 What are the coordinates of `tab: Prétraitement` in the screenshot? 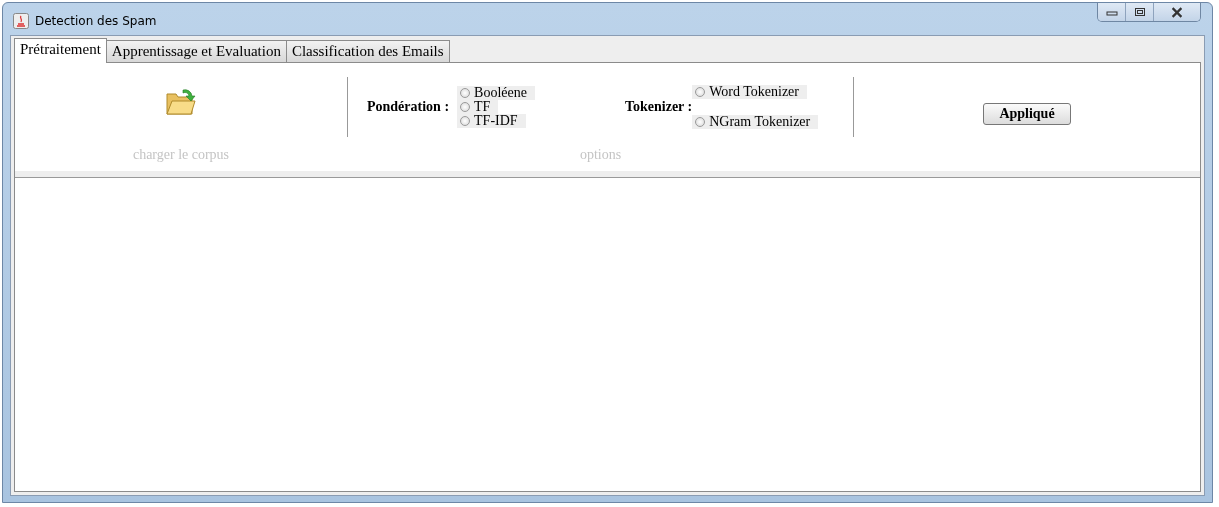 It's located at (60, 50).